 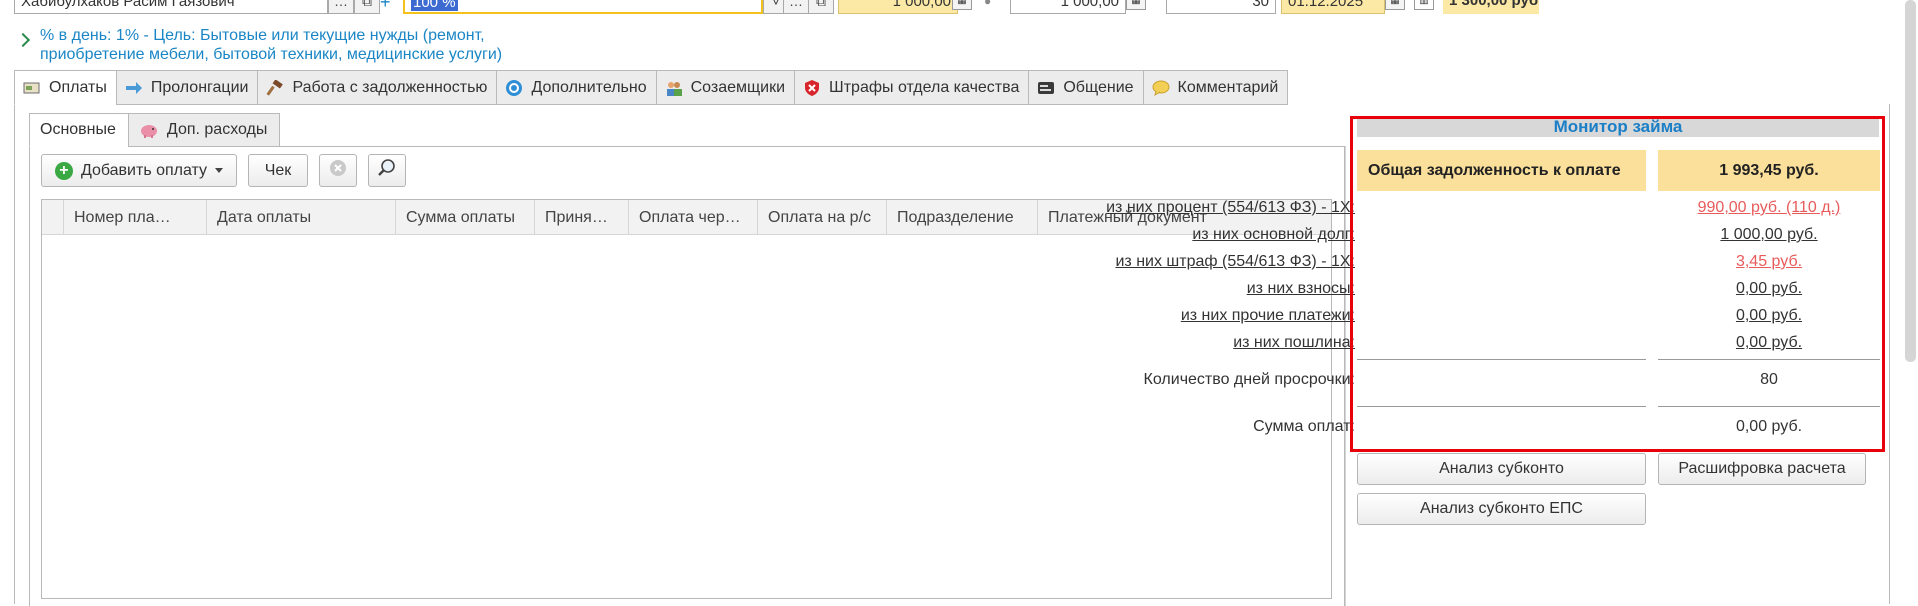 I want to click on table-icon: ▥, so click(x=1424, y=5).